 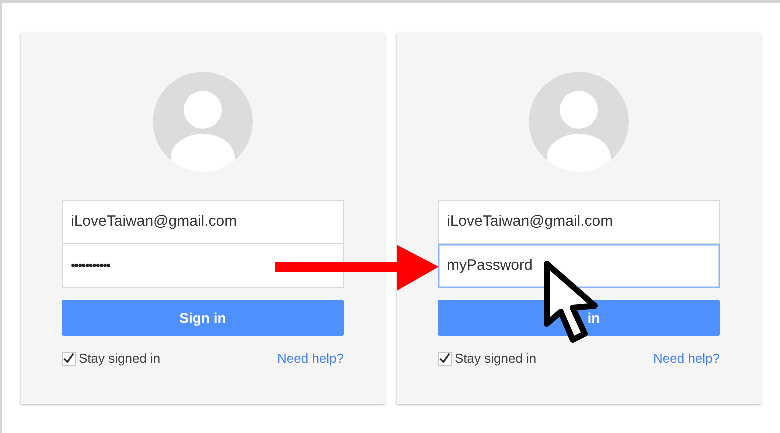 What do you see at coordinates (357, 268) in the screenshot?
I see `arrow-icon` at bounding box center [357, 268].